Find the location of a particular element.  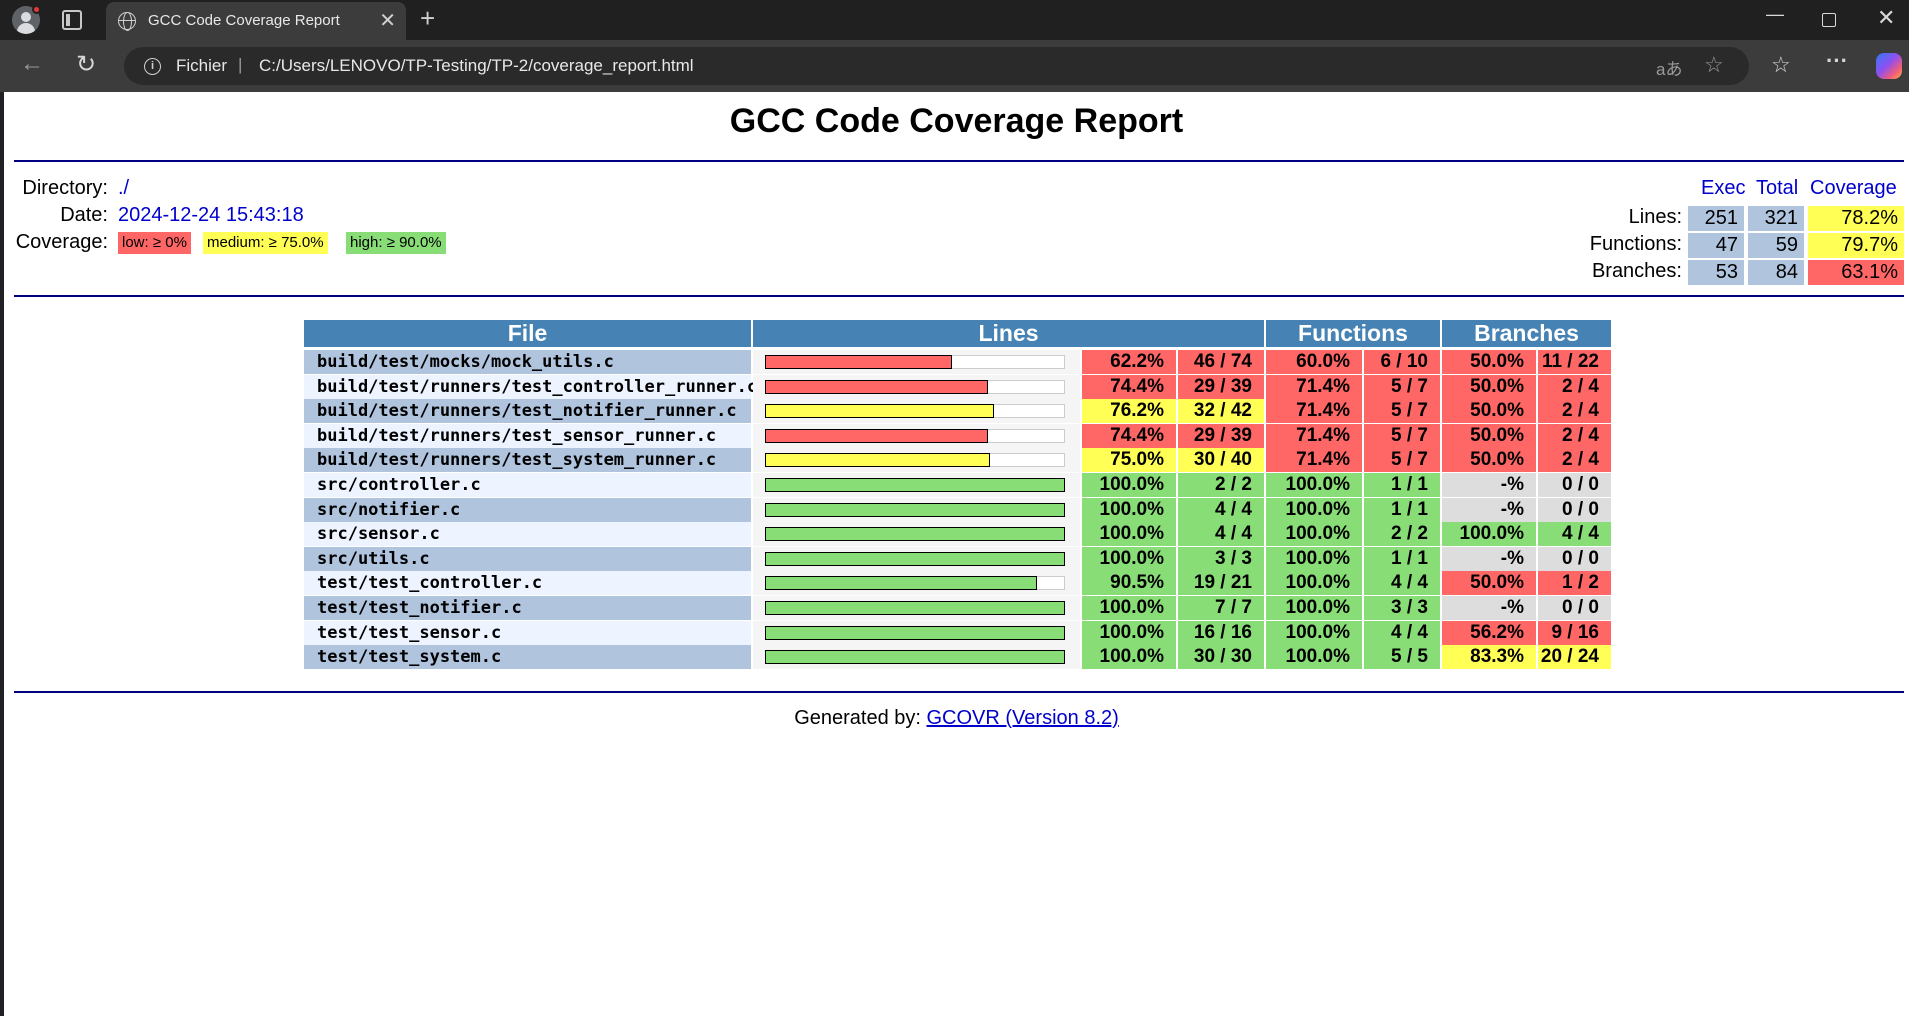

file-name-cell: src/utils.c is located at coordinates (527, 558).